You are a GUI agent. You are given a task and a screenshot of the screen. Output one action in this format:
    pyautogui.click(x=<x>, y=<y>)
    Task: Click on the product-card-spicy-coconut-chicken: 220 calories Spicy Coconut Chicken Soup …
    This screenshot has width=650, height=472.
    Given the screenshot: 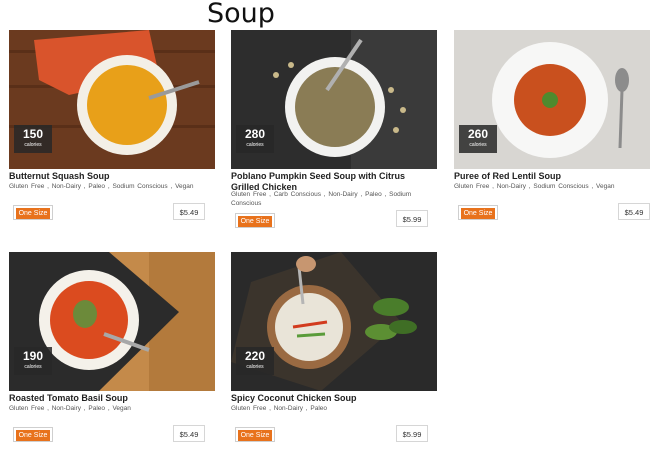 What is the action you would take?
    pyautogui.click(x=334, y=349)
    